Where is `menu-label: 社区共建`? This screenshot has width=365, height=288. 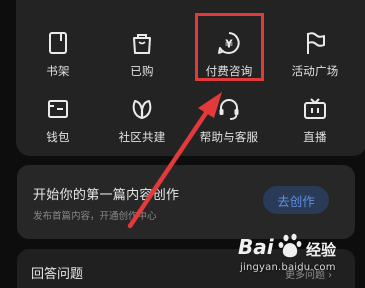 menu-label: 社区共建 is located at coordinates (142, 137).